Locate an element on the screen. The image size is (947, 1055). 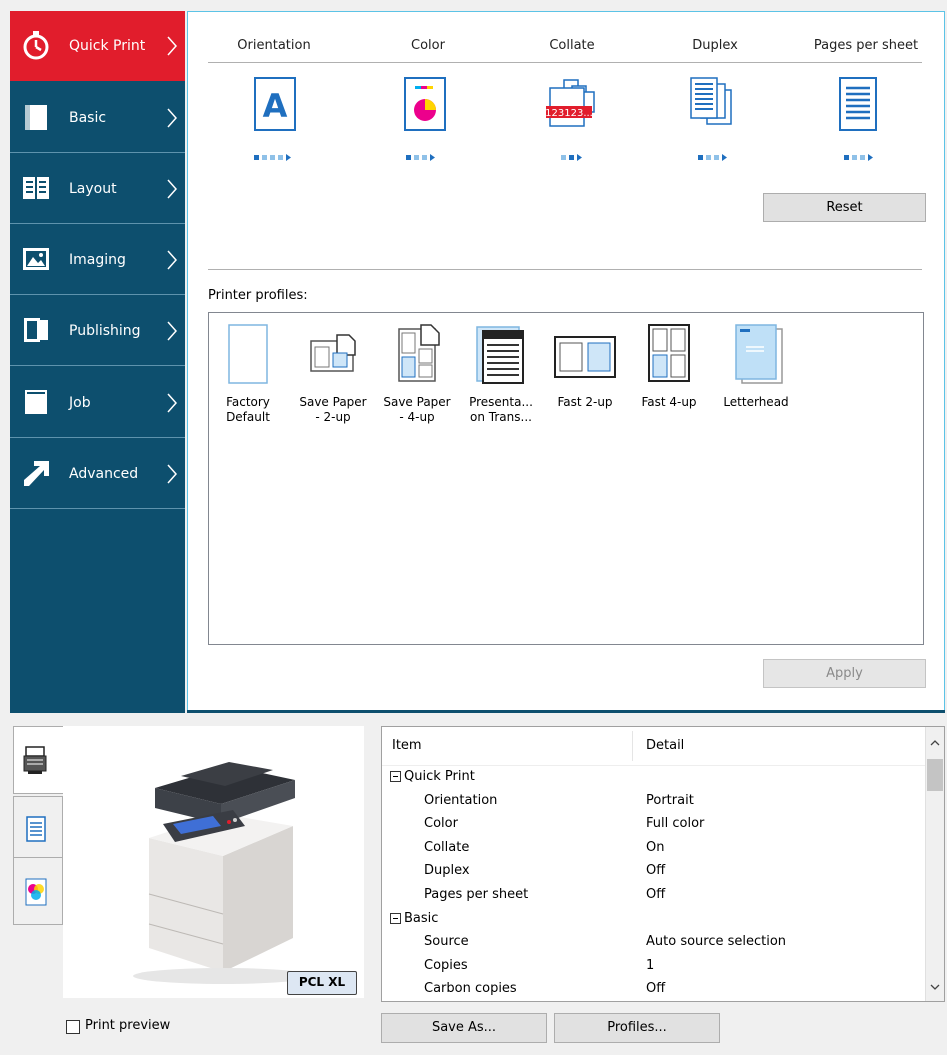
pages-per-sheet-header: Pages per sheet is located at coordinates (866, 45).